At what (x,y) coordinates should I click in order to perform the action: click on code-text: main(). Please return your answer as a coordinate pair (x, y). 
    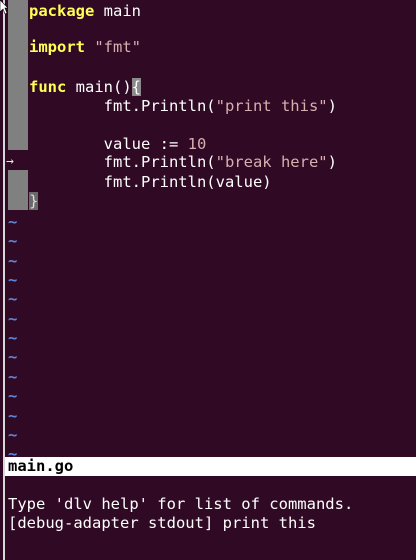
    Looking at the image, I should click on (99, 87).